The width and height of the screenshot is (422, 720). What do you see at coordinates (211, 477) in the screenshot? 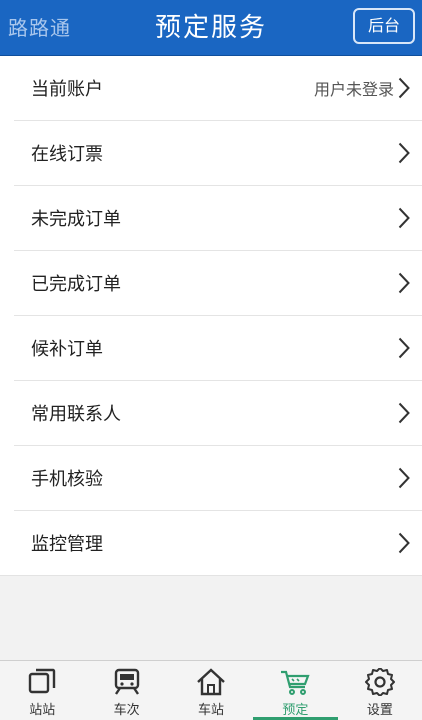
I see `menu-item-phone-verification: 手机核验` at bounding box center [211, 477].